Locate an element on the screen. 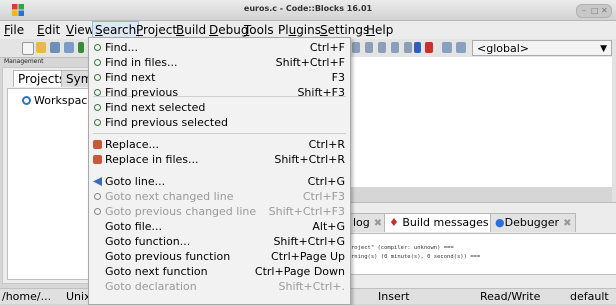  workspace-tree-item: Workspac is located at coordinates (54, 100).